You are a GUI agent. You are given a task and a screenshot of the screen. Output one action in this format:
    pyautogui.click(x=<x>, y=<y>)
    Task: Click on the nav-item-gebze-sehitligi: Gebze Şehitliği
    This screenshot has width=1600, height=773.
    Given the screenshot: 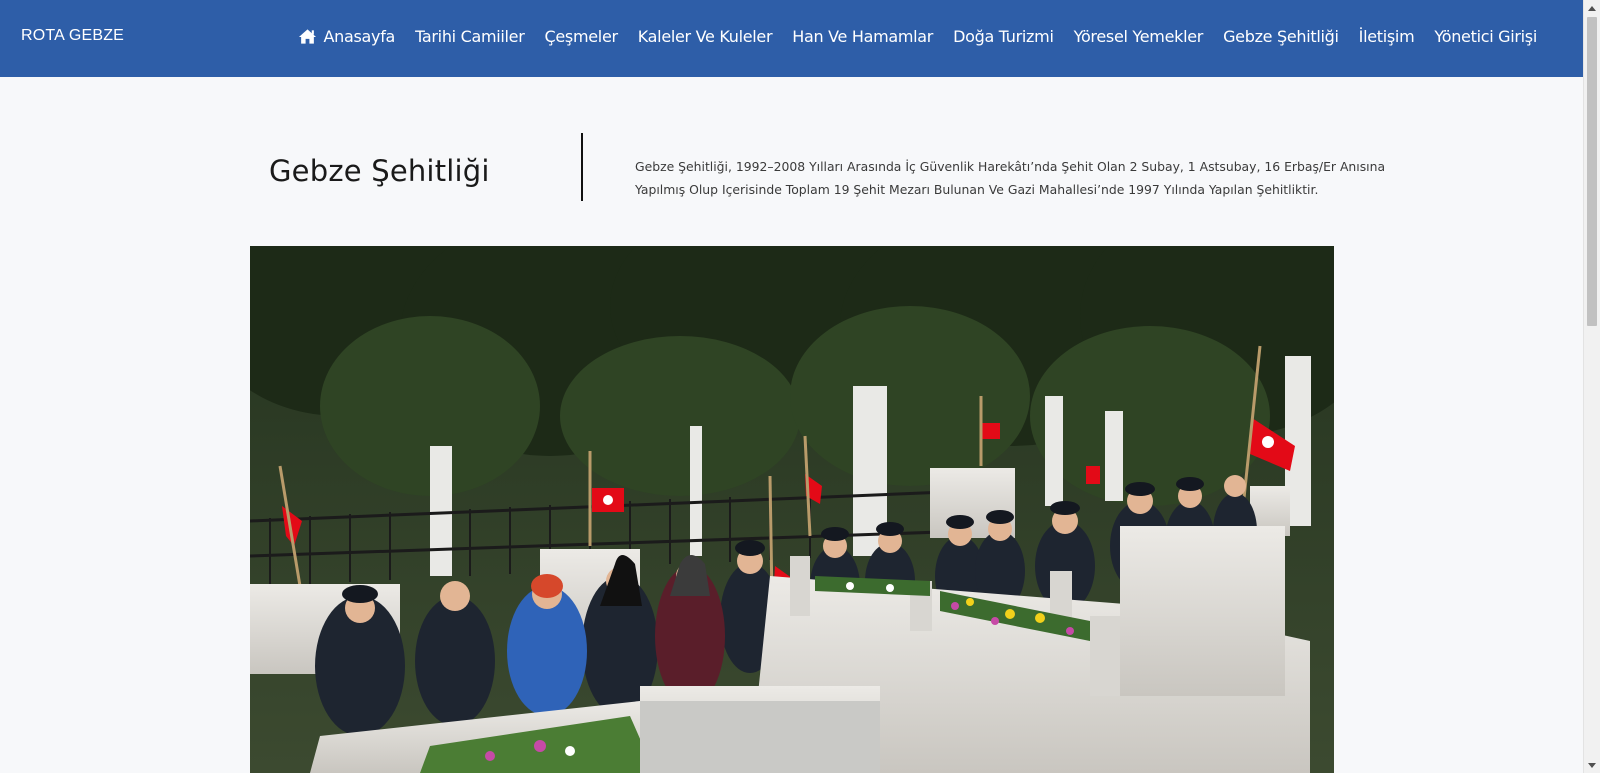 What is the action you would take?
    pyautogui.click(x=1281, y=36)
    